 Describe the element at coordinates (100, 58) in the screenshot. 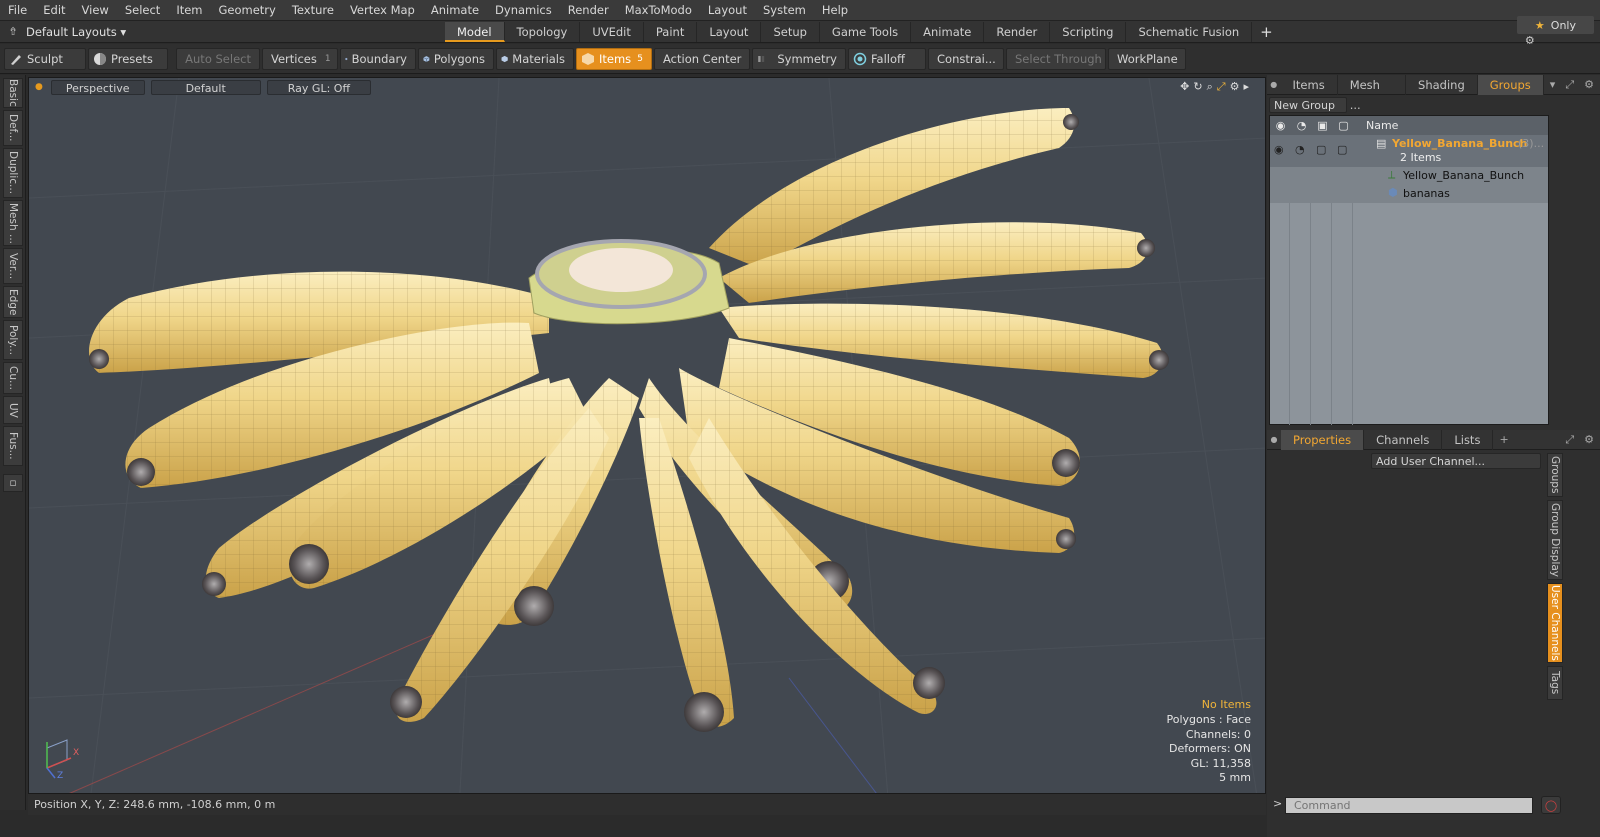

I see `presets-icon` at that location.